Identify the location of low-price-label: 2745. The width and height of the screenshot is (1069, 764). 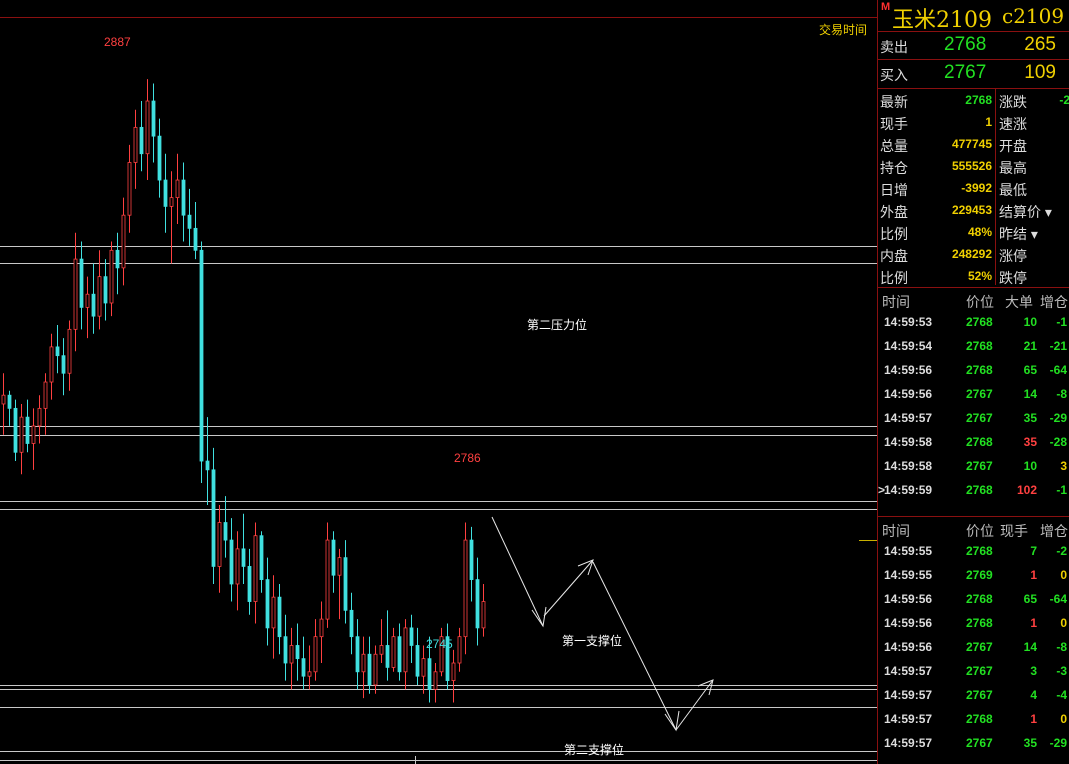
(439, 644).